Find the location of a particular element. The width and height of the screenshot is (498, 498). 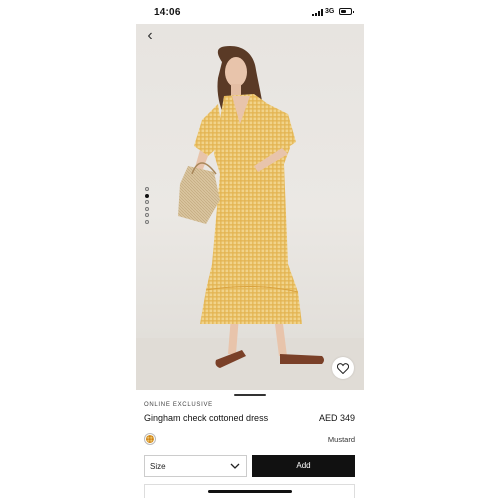

size-select: Size is located at coordinates (195, 466).